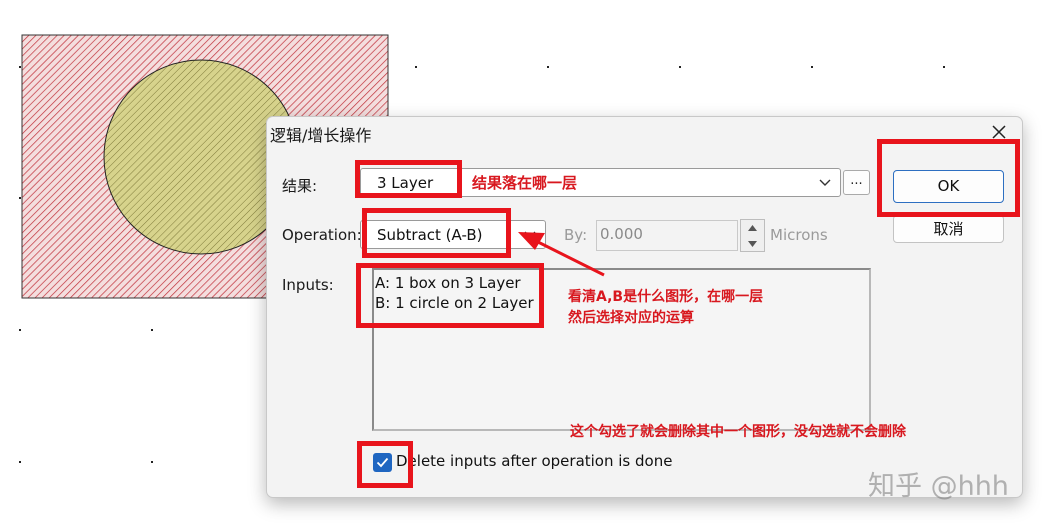 The height and width of the screenshot is (526, 1053). I want to click on annotation-arrow, so click(561, 254).